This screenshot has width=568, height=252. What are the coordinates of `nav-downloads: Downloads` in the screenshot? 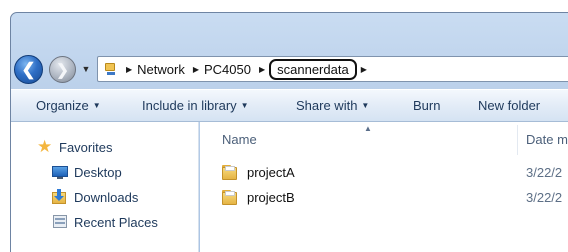 It's located at (95, 197).